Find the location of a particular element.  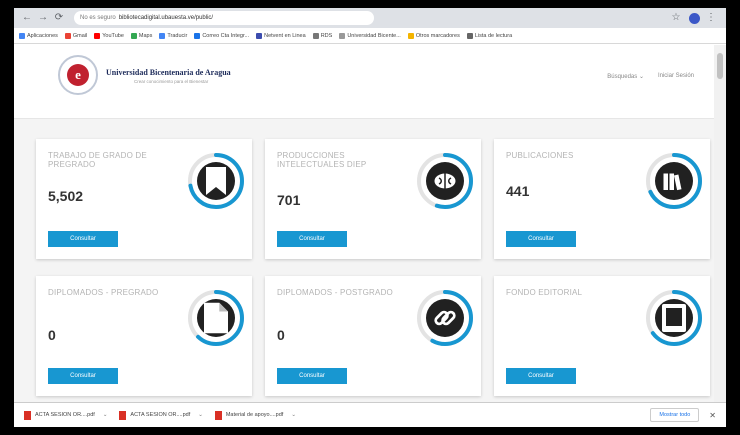

brain-icon is located at coordinates (445, 181).